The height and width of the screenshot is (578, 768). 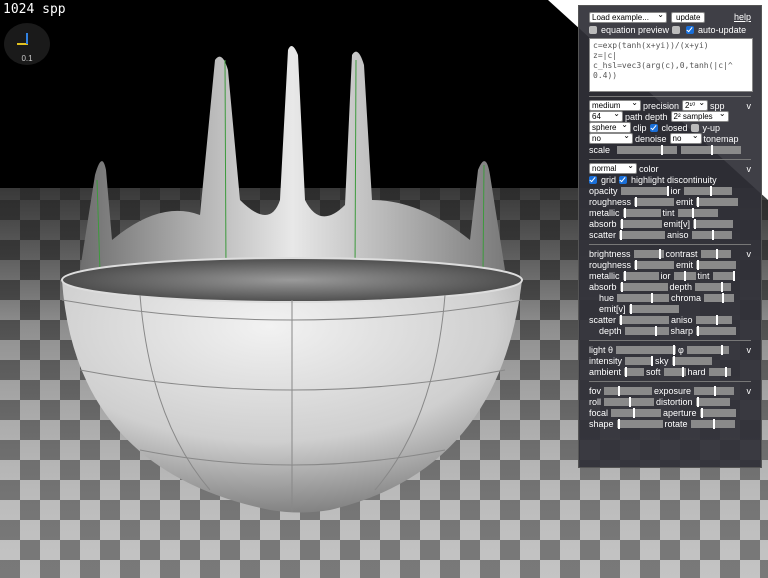 I want to click on vol-ior-slider, so click(x=684, y=275).